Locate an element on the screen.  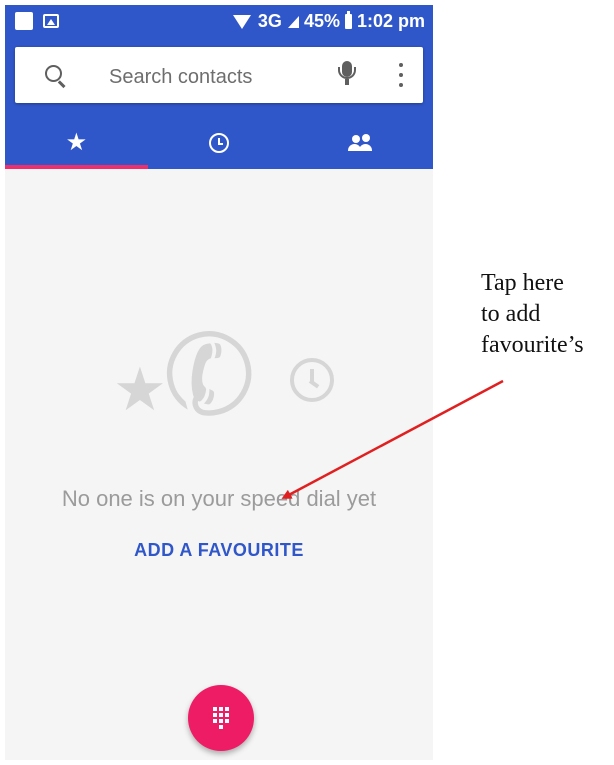
dialpad-icon is located at coordinates (221, 718).